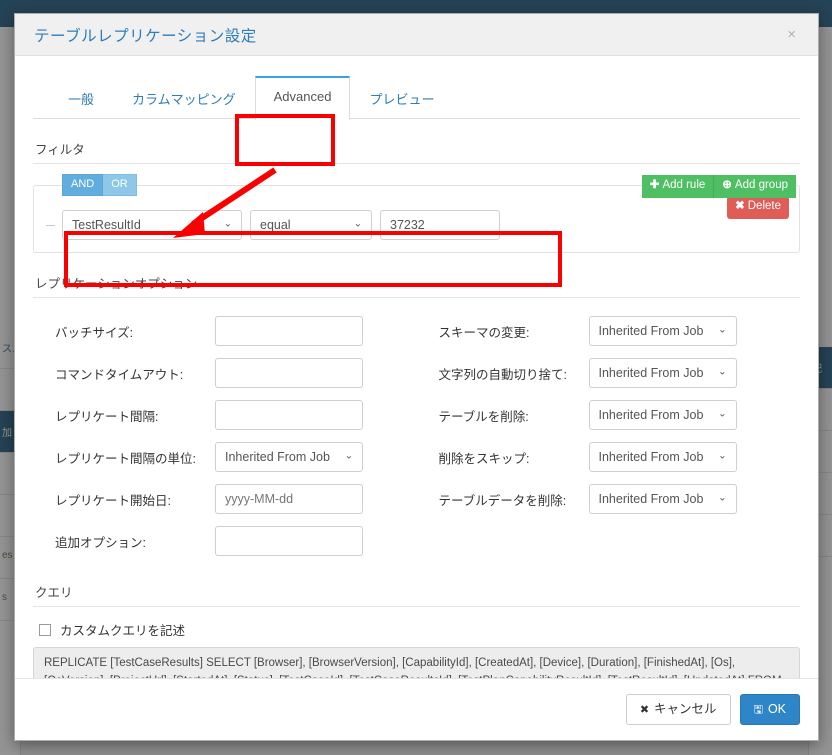 The width and height of the screenshot is (832, 755). I want to click on rule-field-value: TestResultId, so click(106, 225).